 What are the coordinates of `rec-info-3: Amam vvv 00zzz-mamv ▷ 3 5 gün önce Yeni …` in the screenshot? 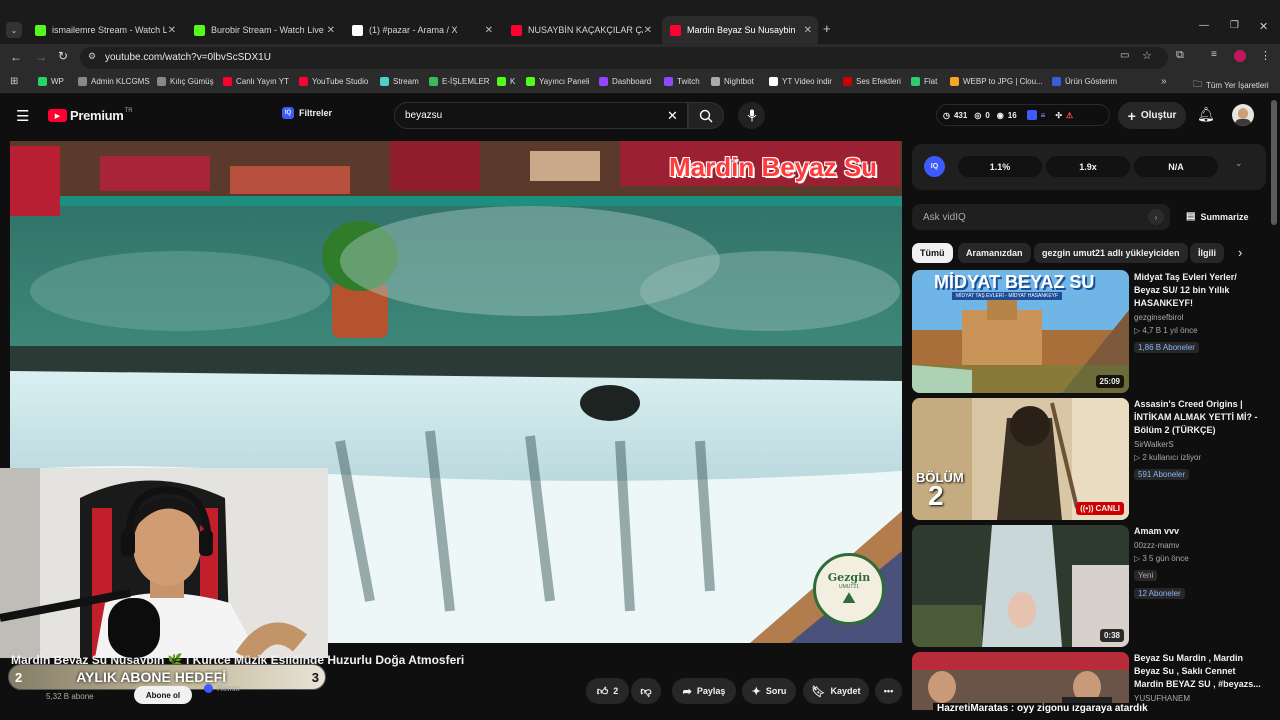 It's located at (1199, 563).